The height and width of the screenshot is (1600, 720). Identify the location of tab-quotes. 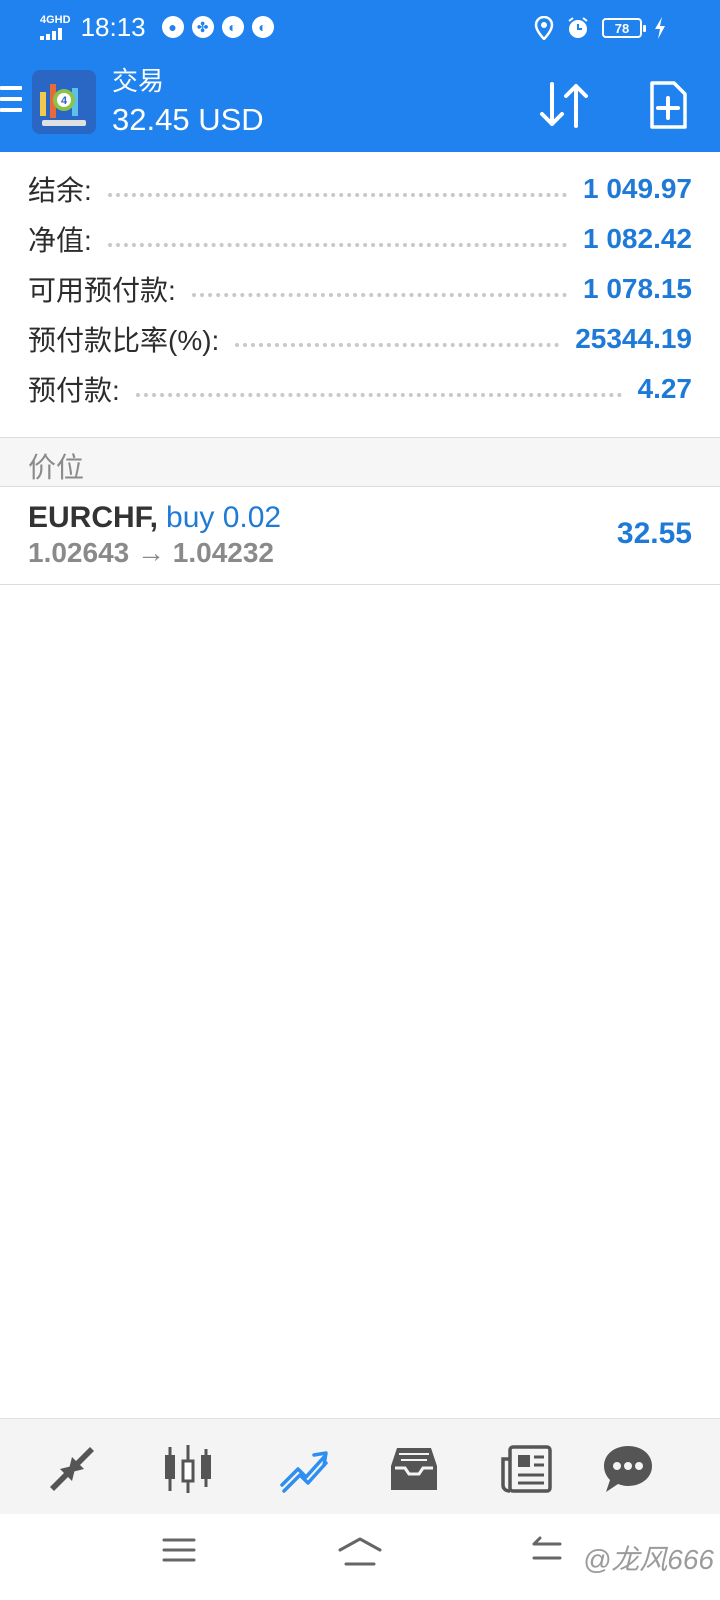
(72, 1469).